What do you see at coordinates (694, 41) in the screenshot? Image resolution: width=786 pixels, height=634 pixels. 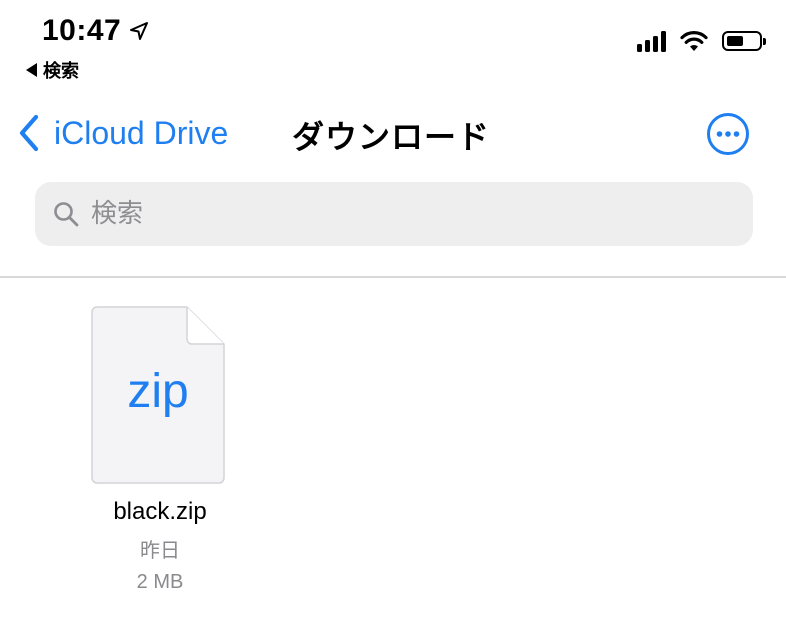 I see `wifi-icon` at bounding box center [694, 41].